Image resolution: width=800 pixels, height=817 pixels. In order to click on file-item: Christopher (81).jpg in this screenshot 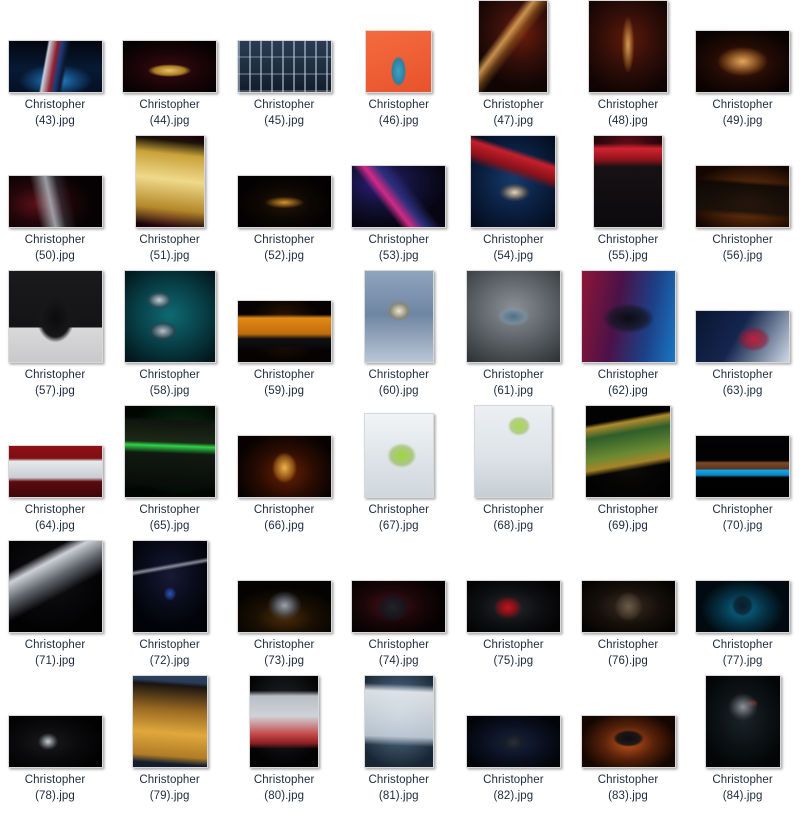, I will do `click(399, 738)`.